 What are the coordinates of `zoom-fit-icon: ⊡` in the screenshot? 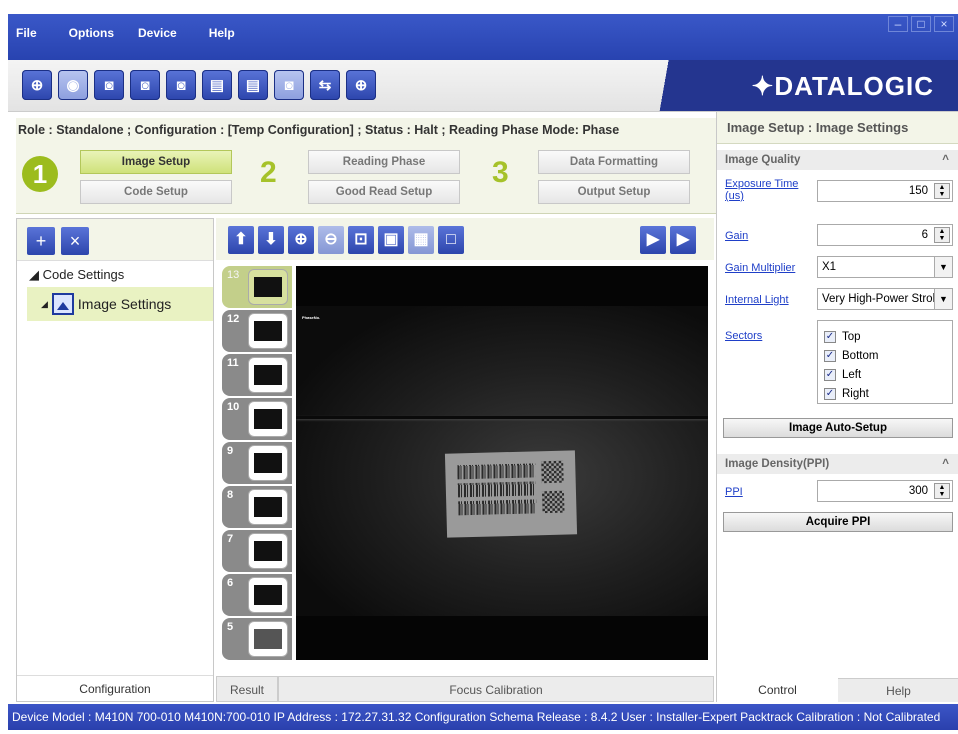 It's located at (361, 240).